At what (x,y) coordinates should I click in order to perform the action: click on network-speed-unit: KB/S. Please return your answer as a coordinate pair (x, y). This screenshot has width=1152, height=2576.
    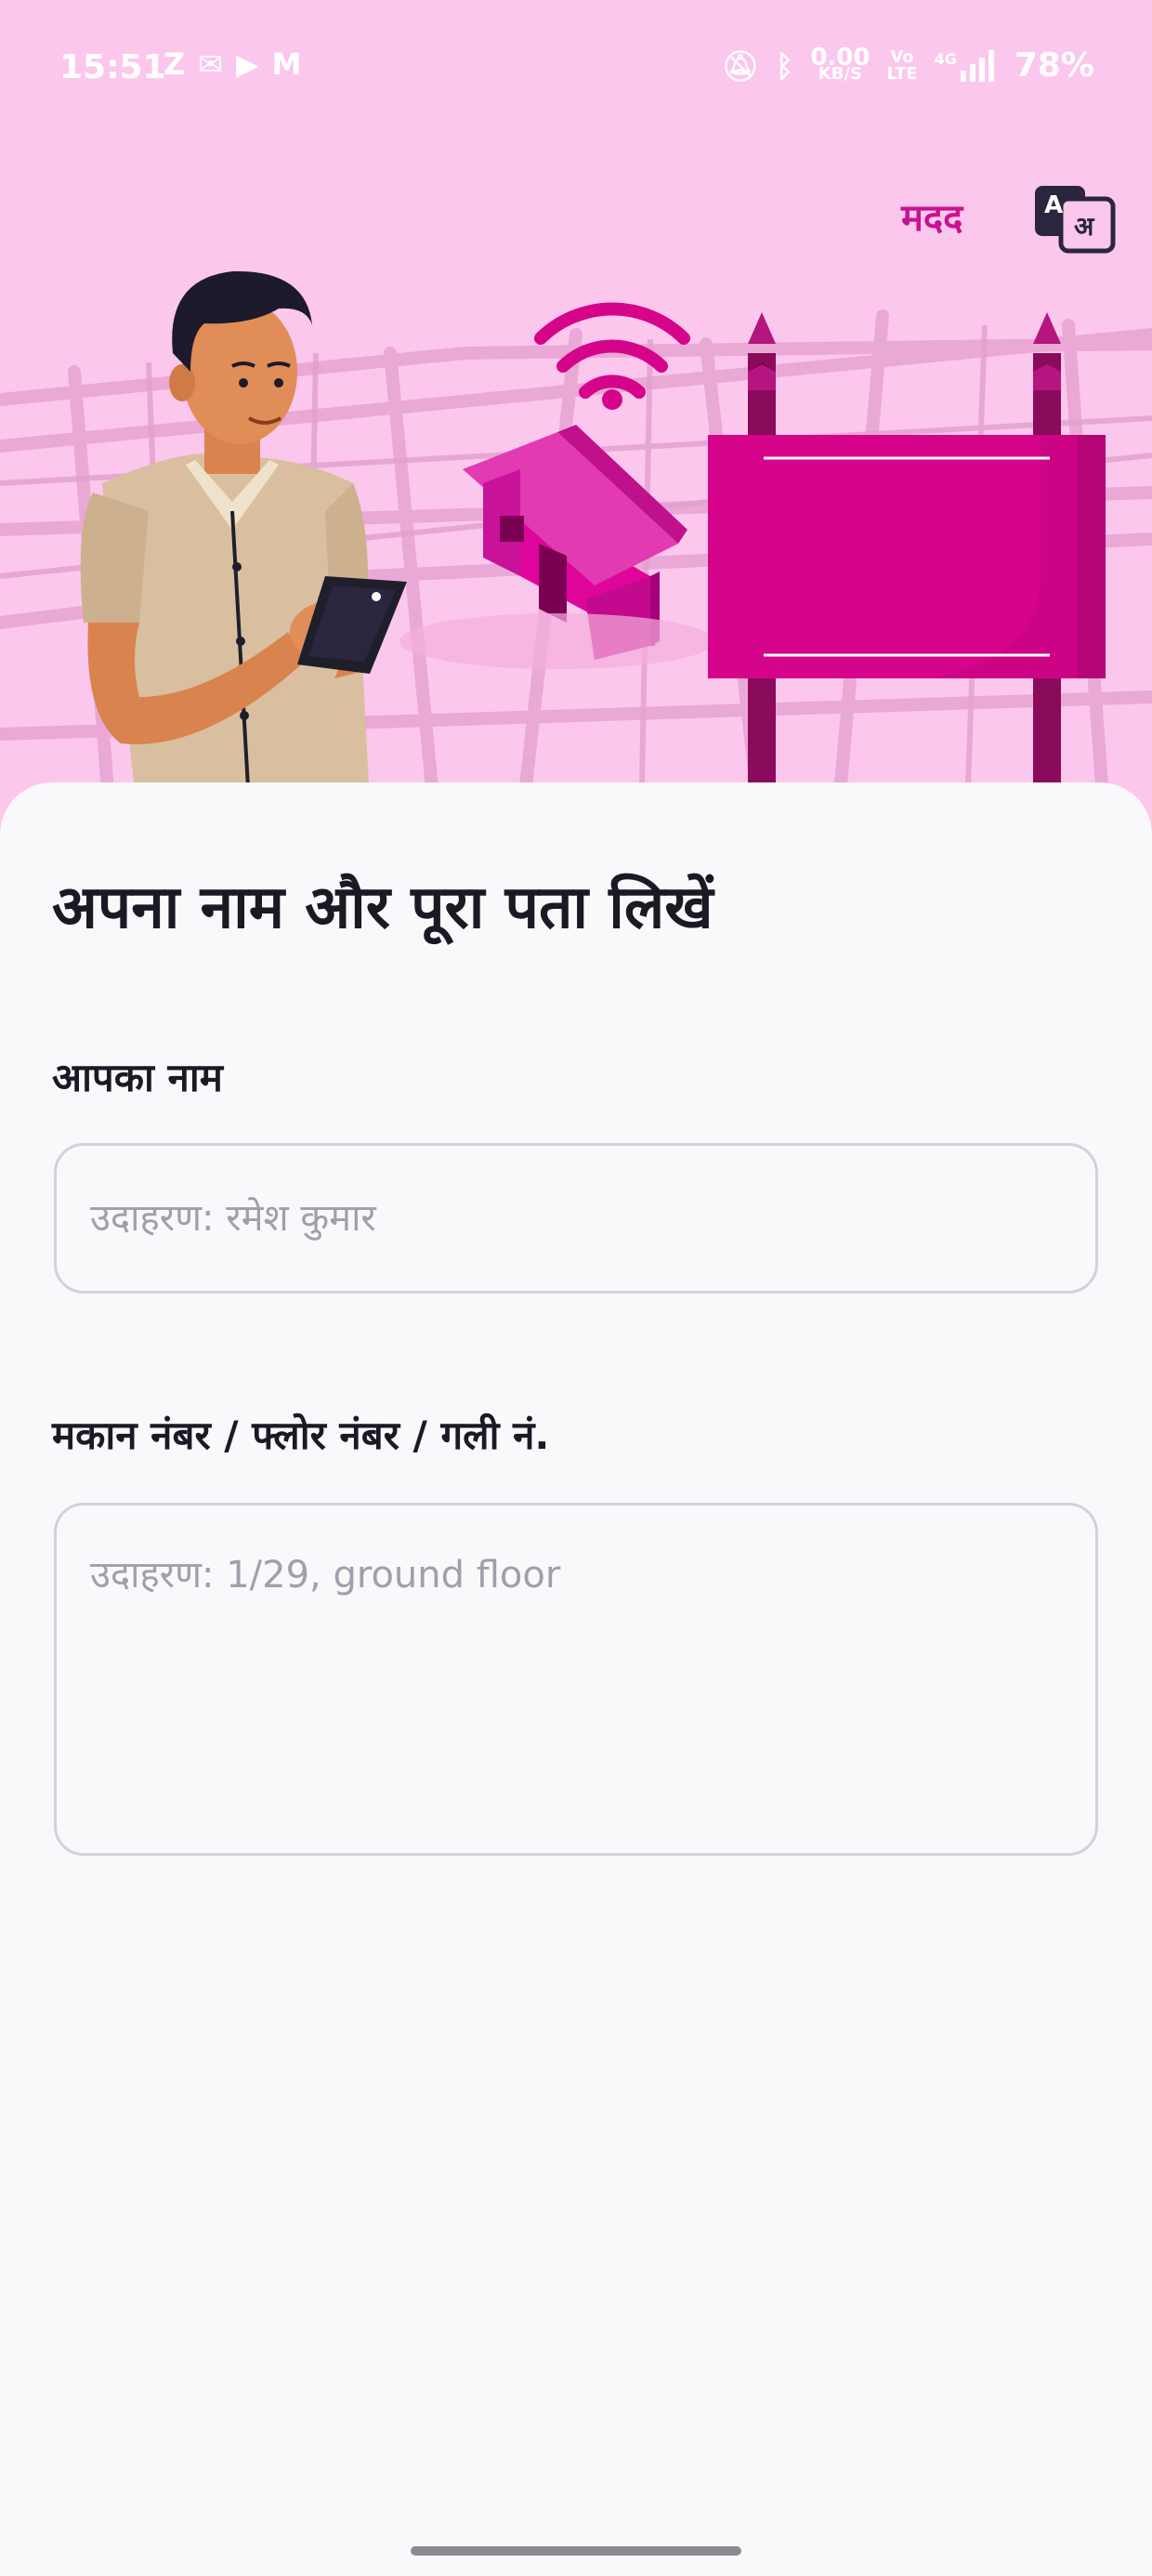
    Looking at the image, I should click on (840, 73).